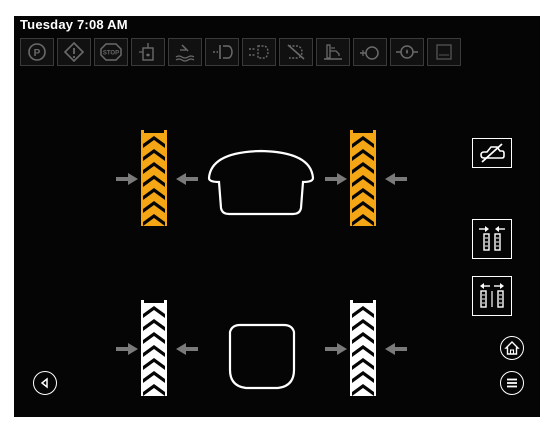 This screenshot has width=555, height=431. I want to click on front-left-outer-arrow, so click(127, 179).